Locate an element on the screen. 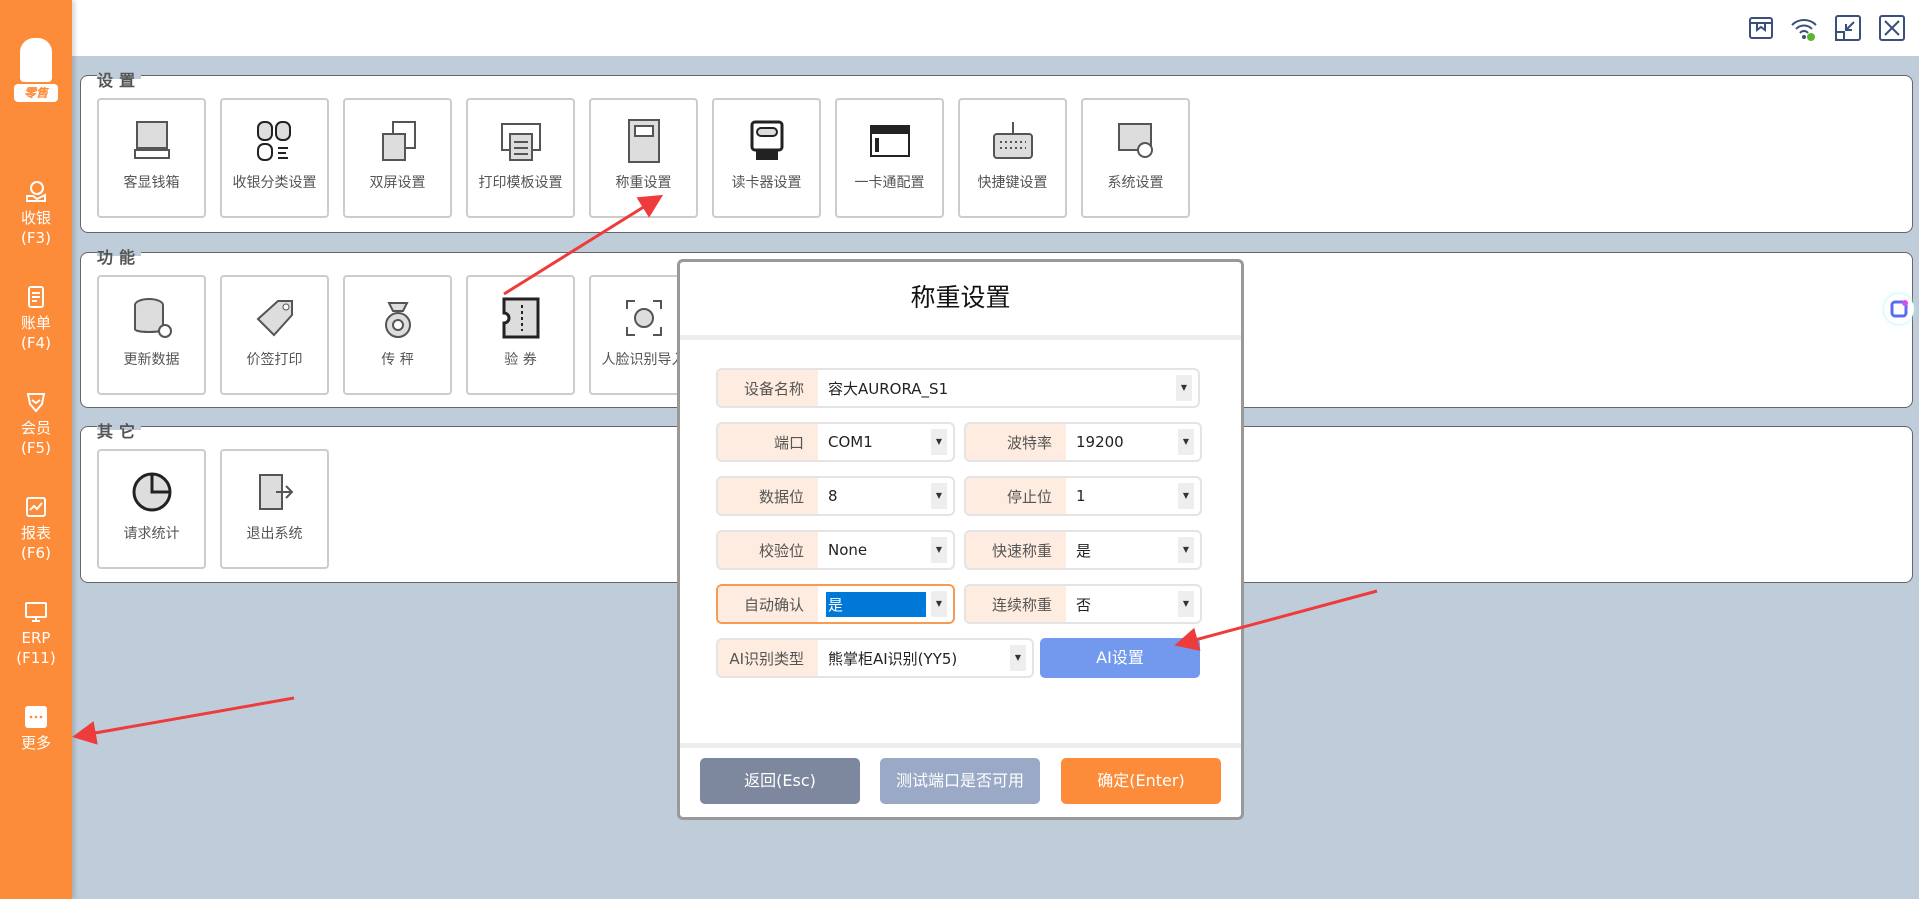  confirm-button: 确定(Enter) is located at coordinates (1141, 781).